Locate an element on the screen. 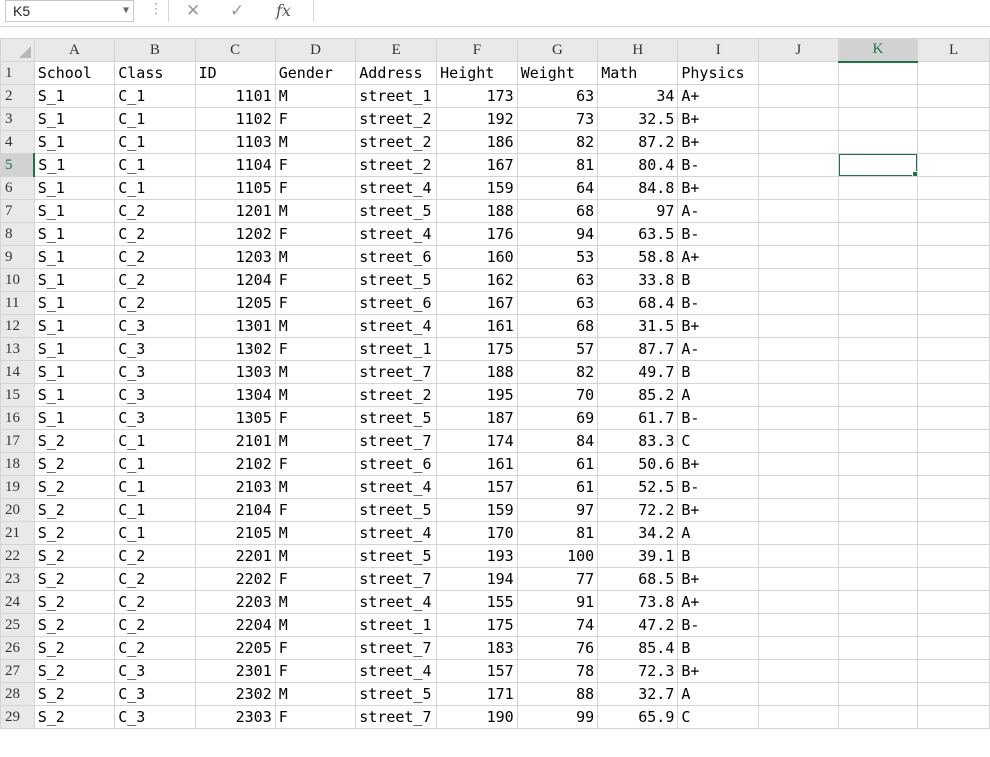 The image size is (990, 757). cell-i5: B- is located at coordinates (718, 165).